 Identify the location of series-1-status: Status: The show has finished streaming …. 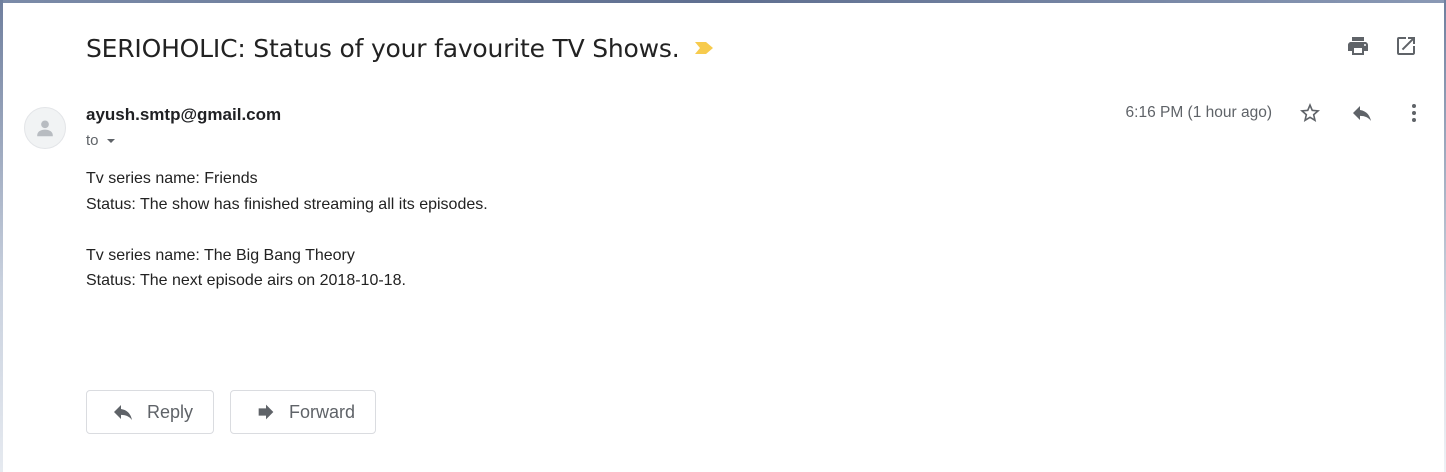
(287, 204).